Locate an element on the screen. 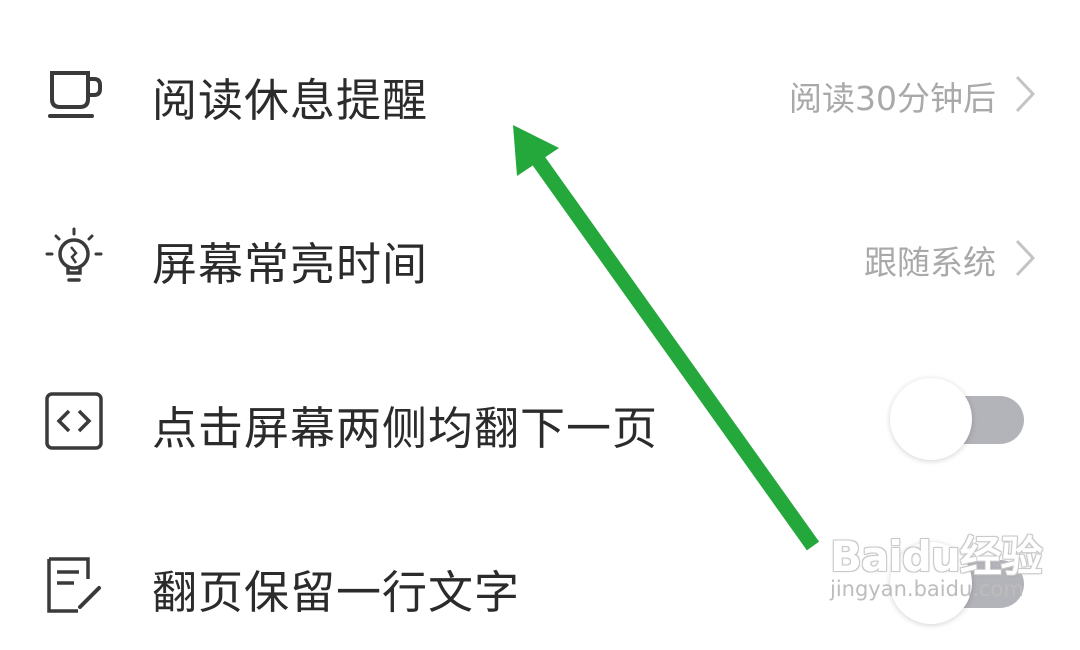 This screenshot has height=650, width=1080. baidu-jingyan-watermark: Baidu经验 jingyan.baidu.com is located at coordinates (934, 560).